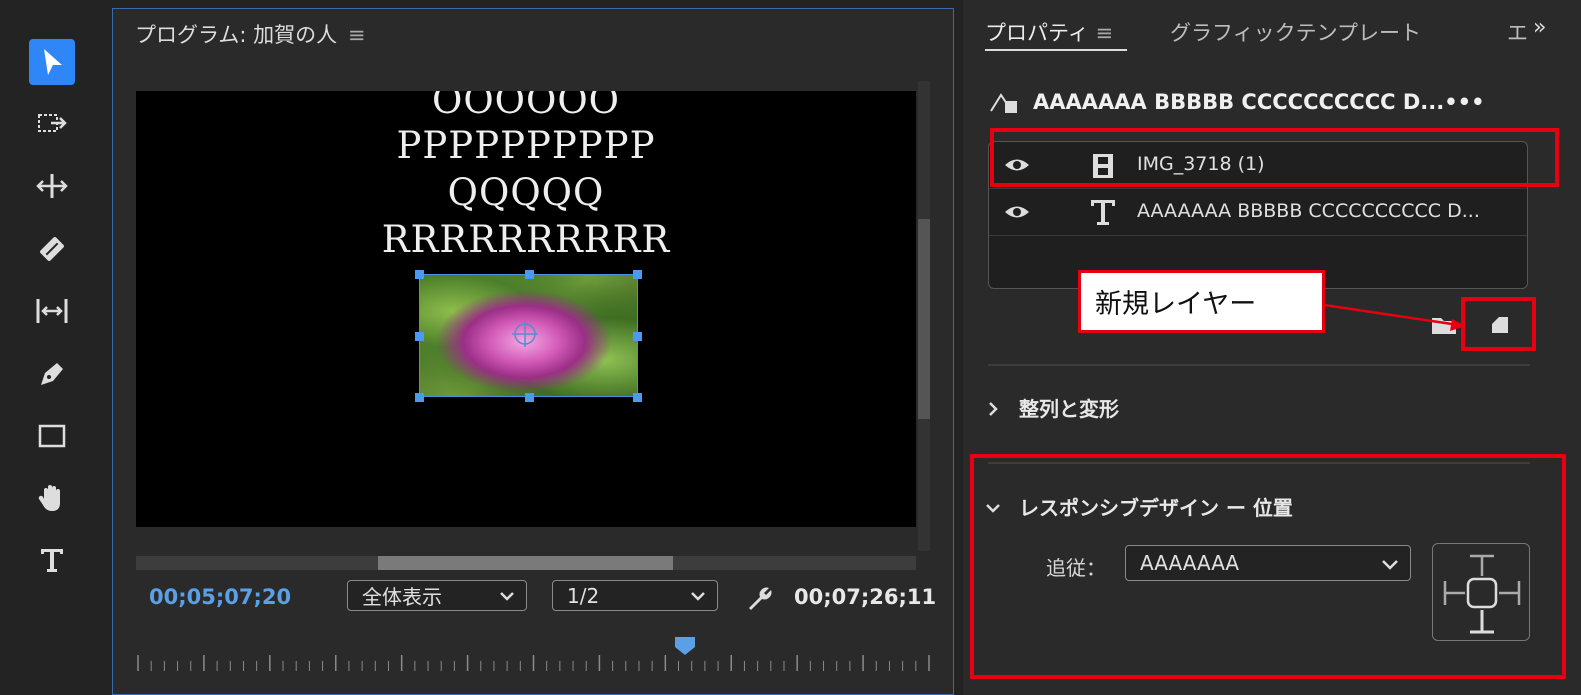 The height and width of the screenshot is (695, 1581). What do you see at coordinates (993, 409) in the screenshot?
I see `chevron-right-icon` at bounding box center [993, 409].